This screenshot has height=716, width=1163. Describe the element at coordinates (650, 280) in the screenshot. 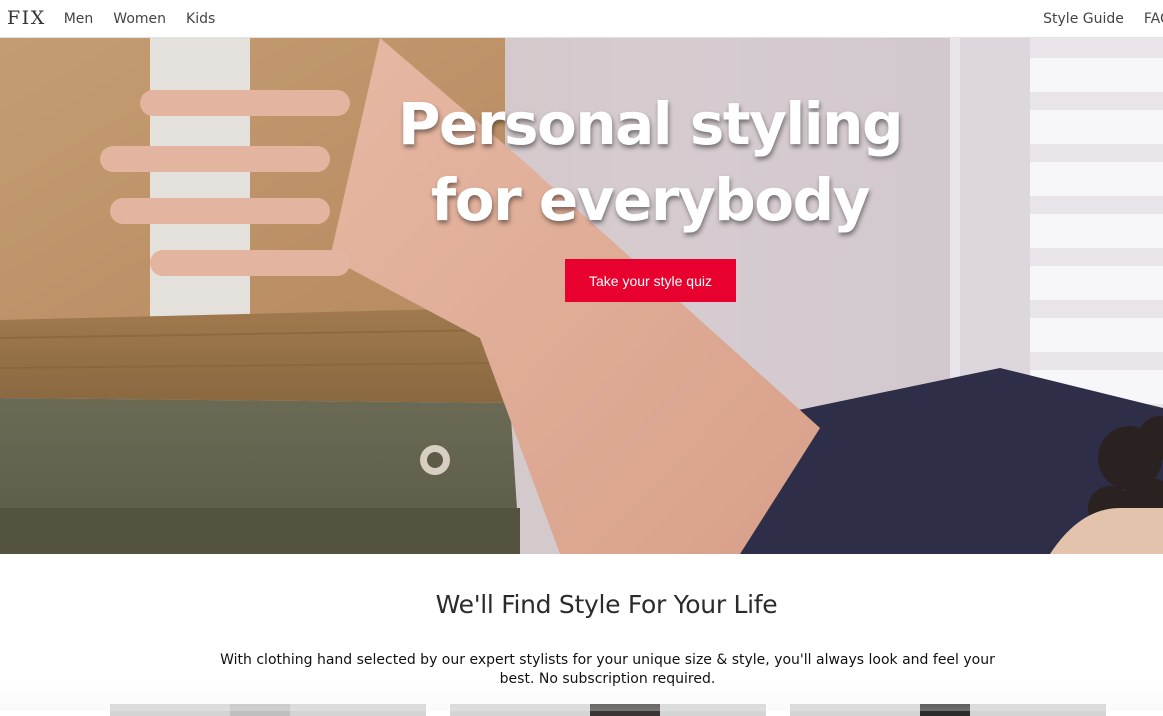

I see `style-quiz-button: Take your style quiz` at that location.